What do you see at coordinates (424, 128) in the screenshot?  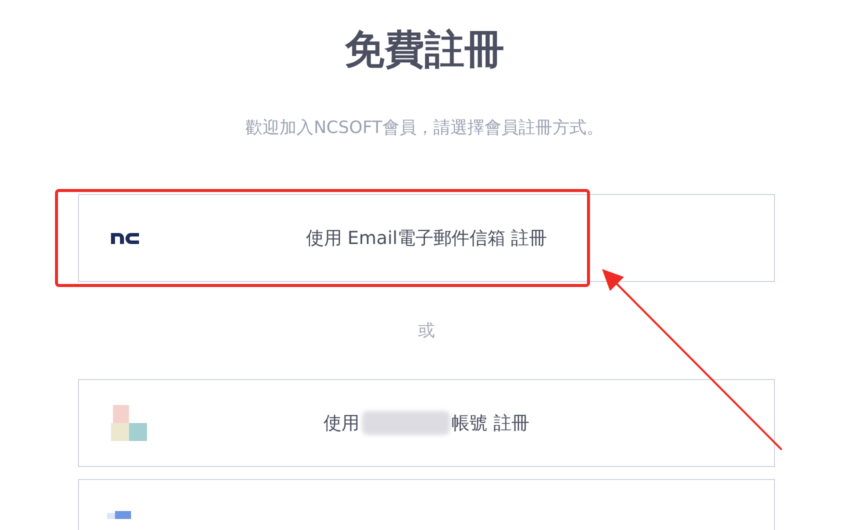 I see `page-subtitle: 歡迎加入NCSOFT會員，請選擇會員註冊方式。` at bounding box center [424, 128].